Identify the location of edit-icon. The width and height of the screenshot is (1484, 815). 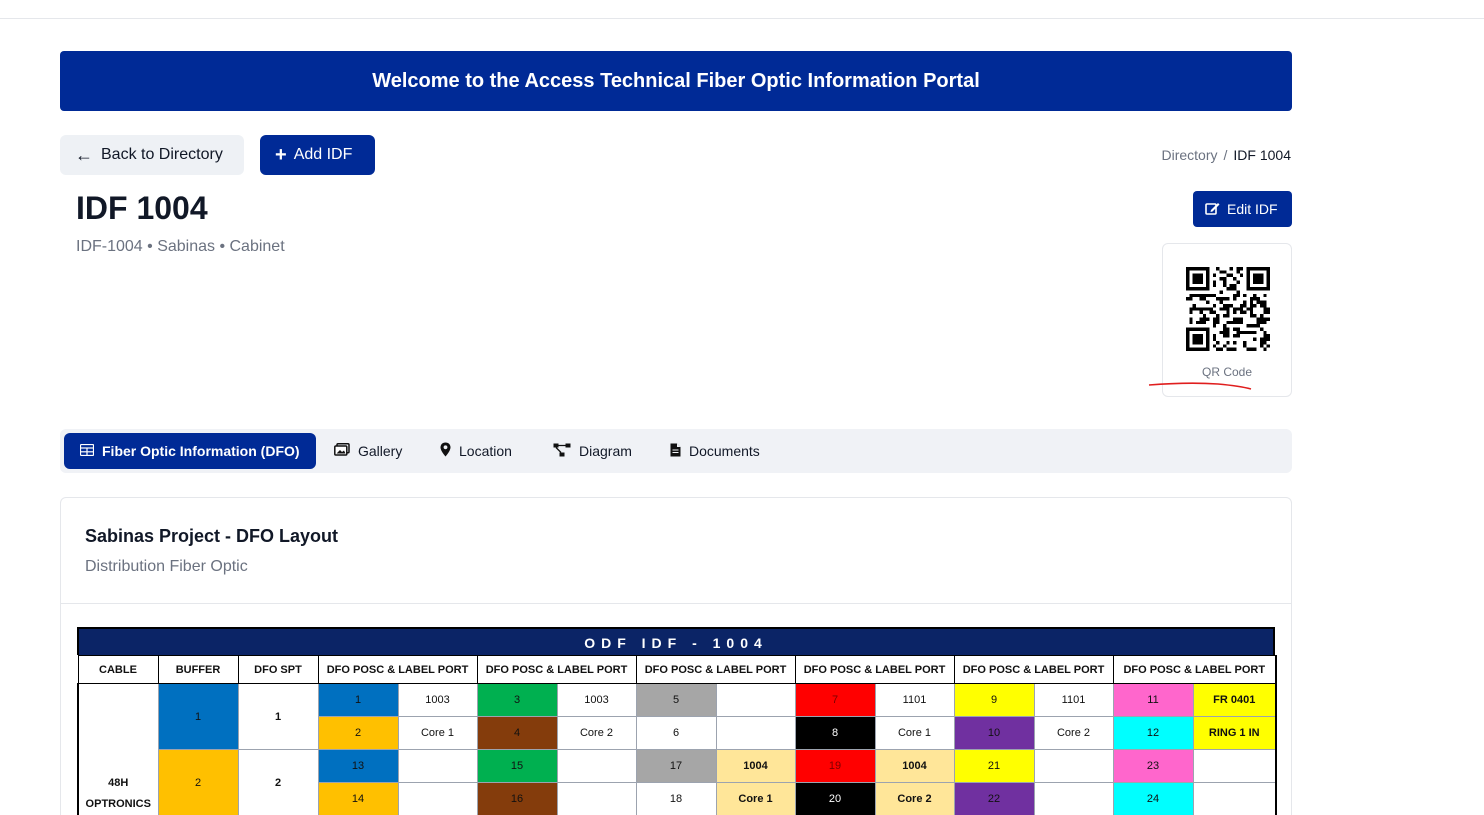
(1212, 209).